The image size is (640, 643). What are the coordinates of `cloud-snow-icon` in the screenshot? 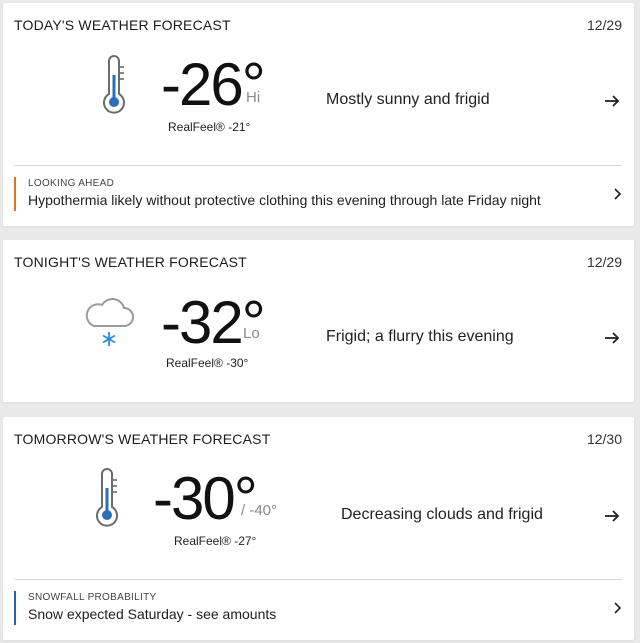 It's located at (109, 322).